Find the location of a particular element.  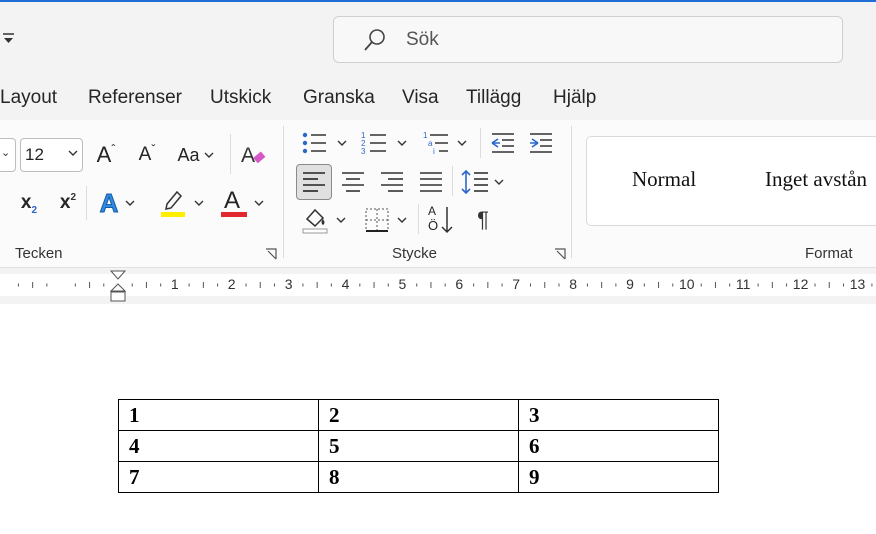

align-center-button is located at coordinates (353, 182).